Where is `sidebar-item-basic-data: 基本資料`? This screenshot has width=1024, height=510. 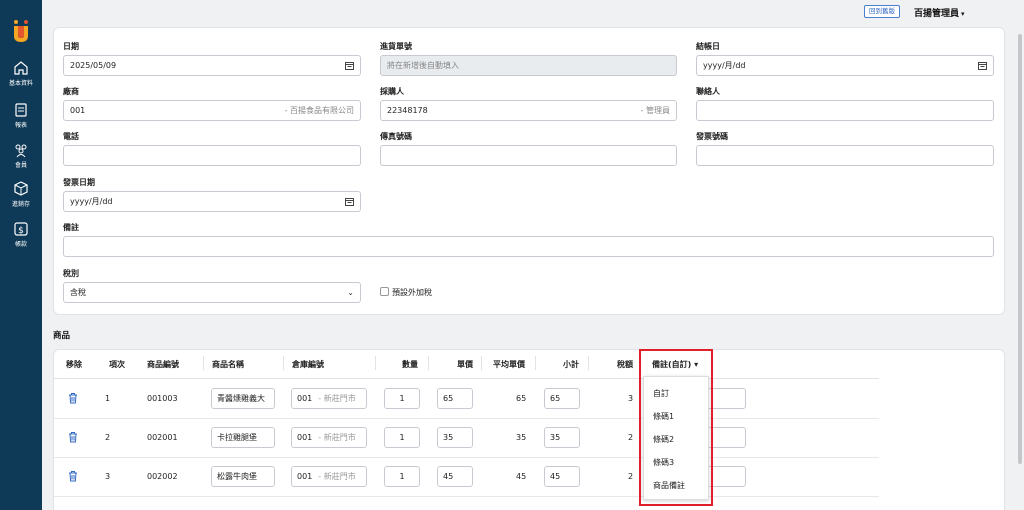
sidebar-item-basic-data: 基本資料 is located at coordinates (21, 73).